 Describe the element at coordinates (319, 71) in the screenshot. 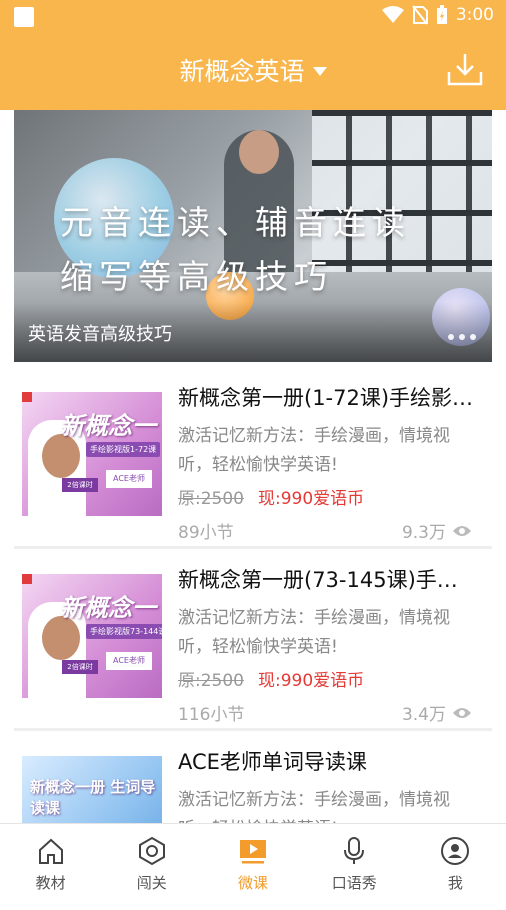

I see `caret-down-icon` at that location.